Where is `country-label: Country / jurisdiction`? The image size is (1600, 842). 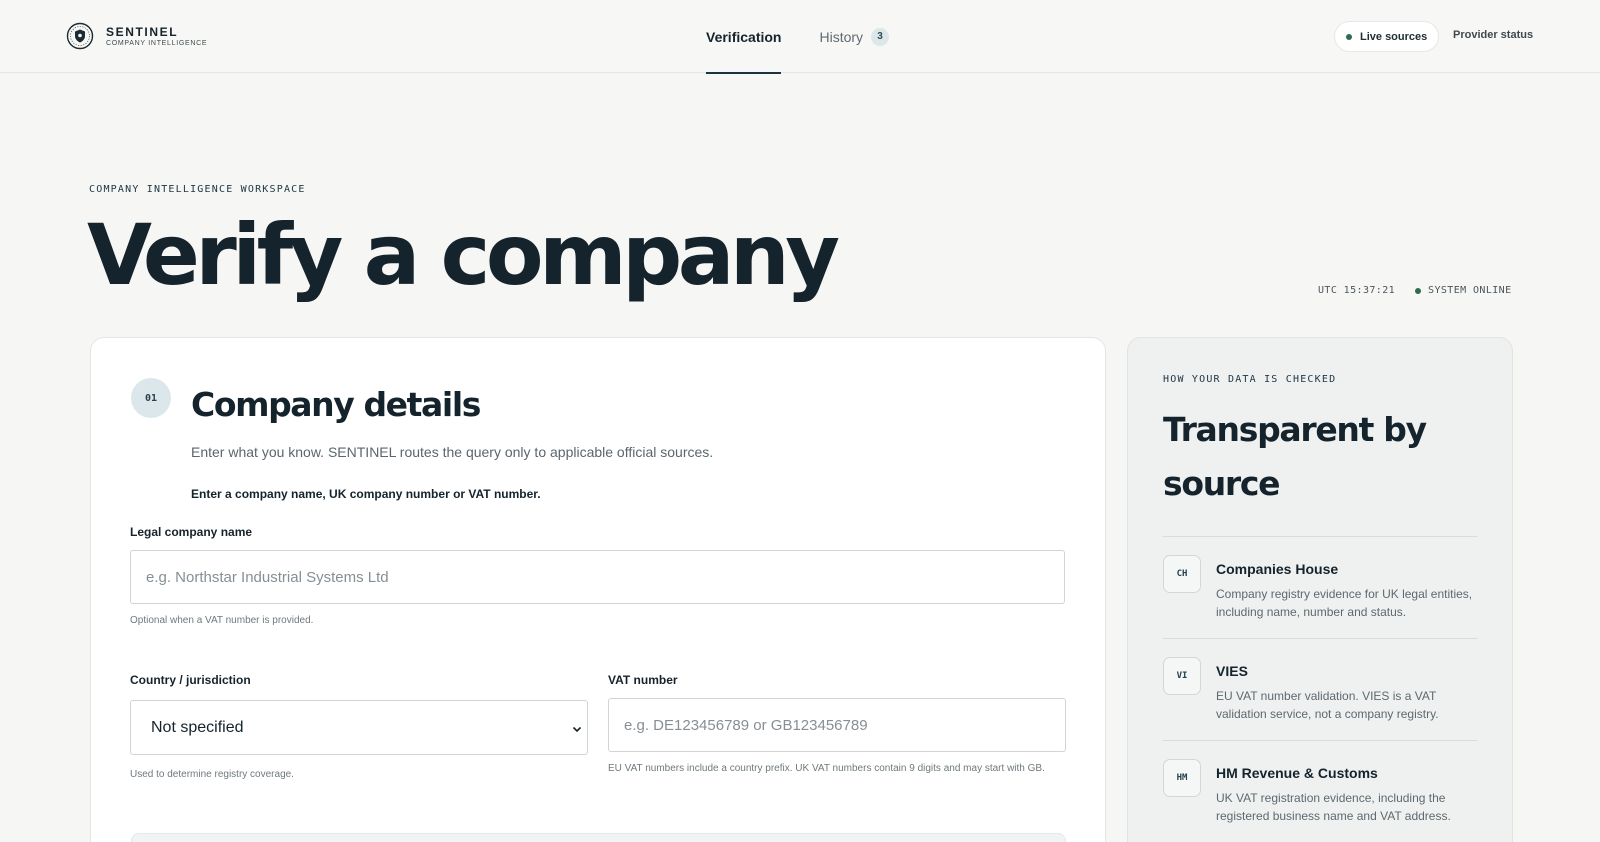
country-label: Country / jurisdiction is located at coordinates (190, 680).